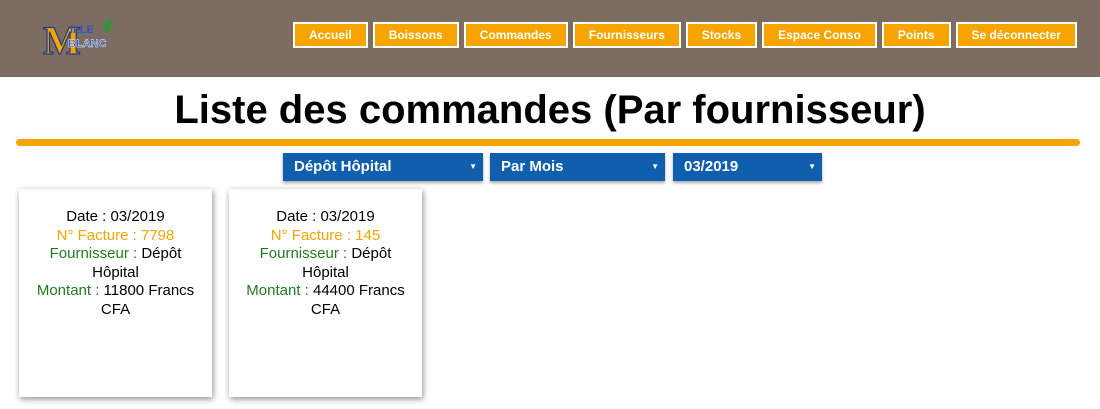 The height and width of the screenshot is (409, 1100). Describe the element at coordinates (110, 26) in the screenshot. I see `logo-palm-icon` at that location.